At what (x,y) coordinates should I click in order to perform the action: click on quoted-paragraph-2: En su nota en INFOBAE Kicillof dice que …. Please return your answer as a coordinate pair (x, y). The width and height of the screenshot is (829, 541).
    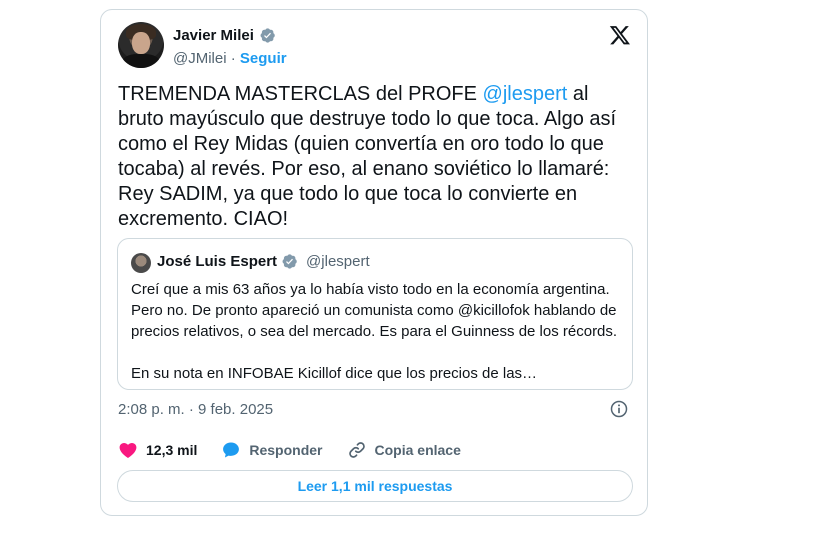
    Looking at the image, I should click on (334, 373).